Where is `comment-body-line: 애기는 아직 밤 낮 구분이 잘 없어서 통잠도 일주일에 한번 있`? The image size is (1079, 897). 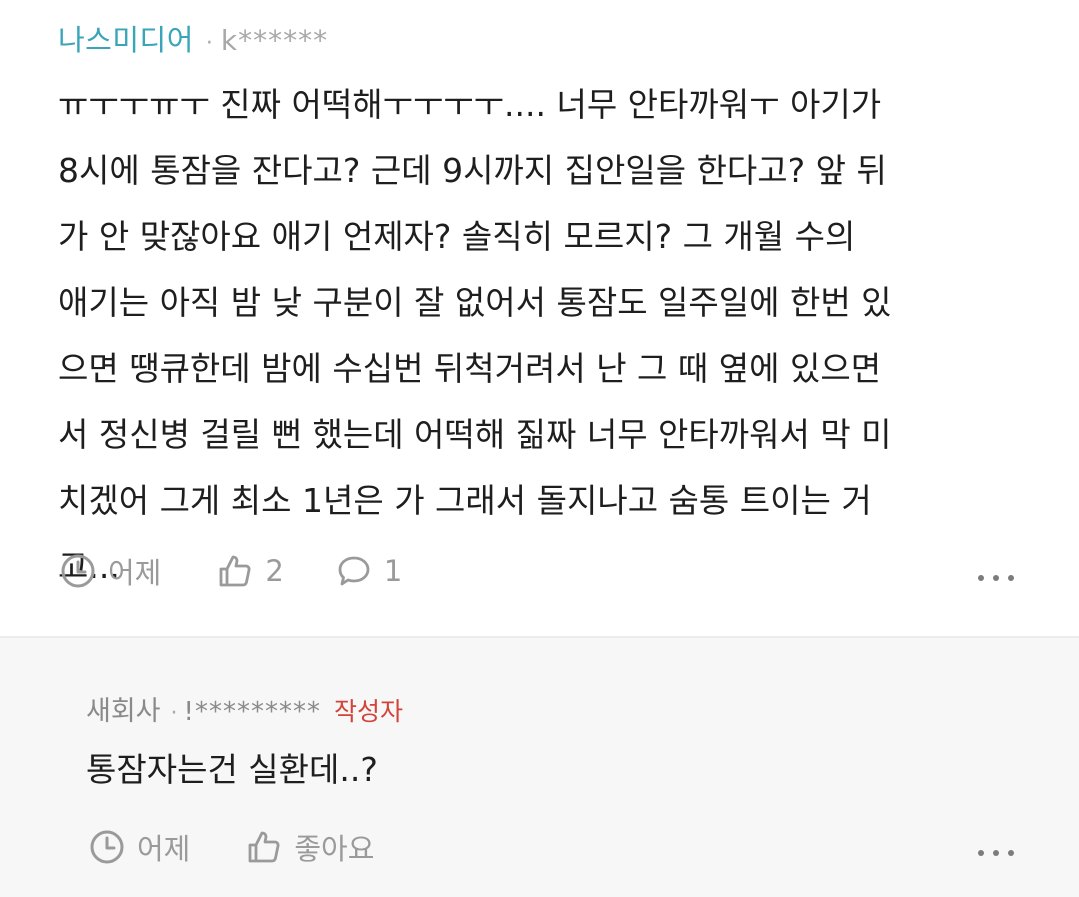 comment-body-line: 애기는 아직 밤 낮 구분이 잘 없어서 통잠도 일주일에 한번 있 is located at coordinates (475, 302).